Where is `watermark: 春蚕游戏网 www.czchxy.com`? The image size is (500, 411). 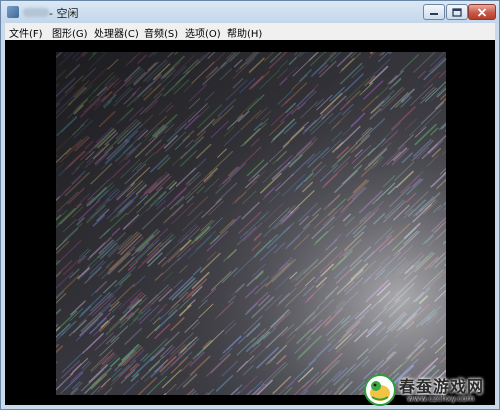
watermark: 春蚕游戏网 www.czchxy.com is located at coordinates (430, 390).